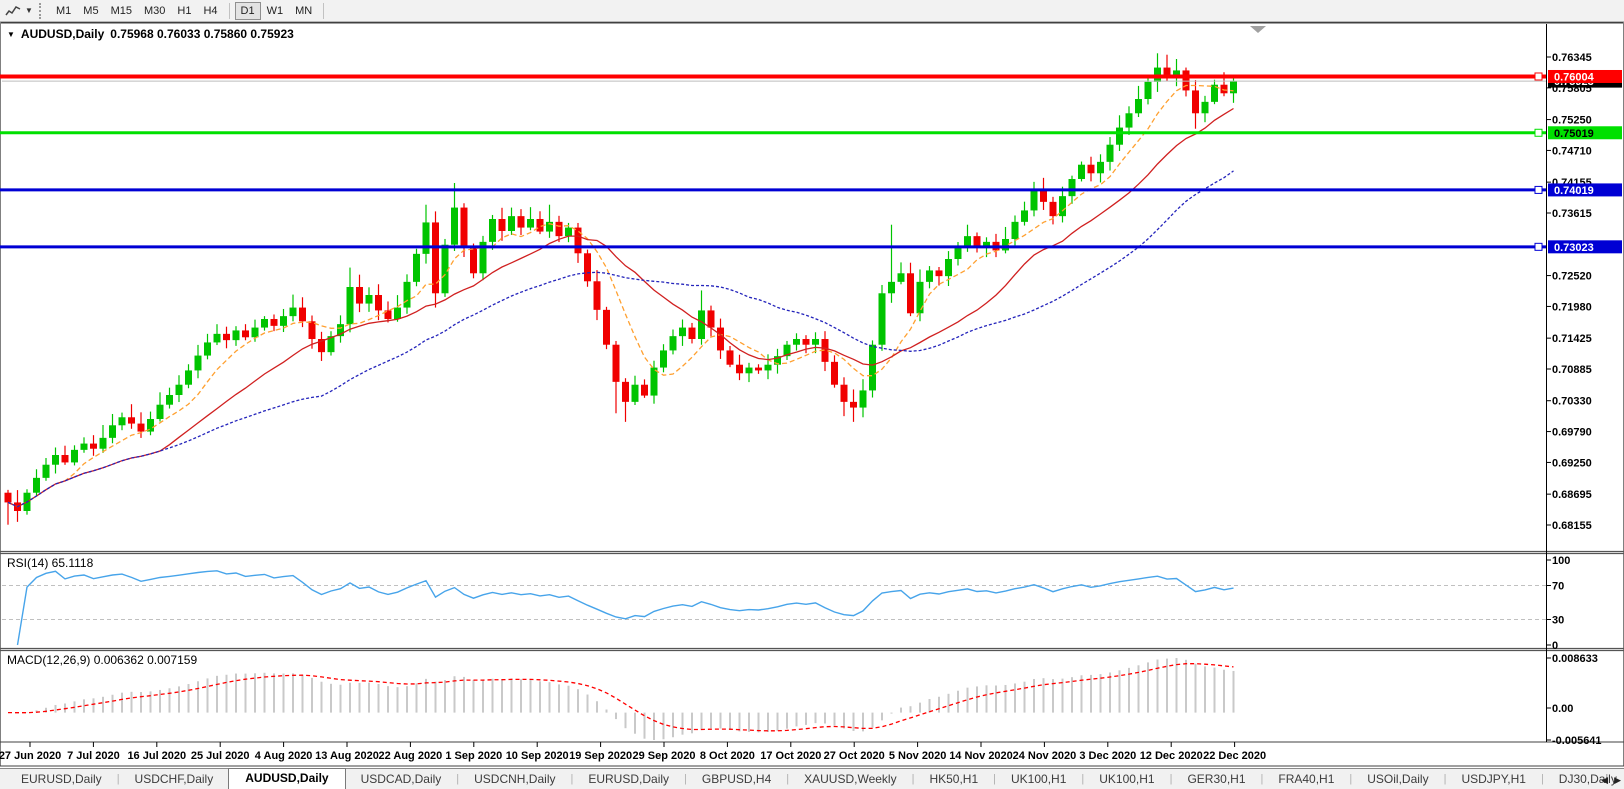 The width and height of the screenshot is (1624, 789). Describe the element at coordinates (29, 10) in the screenshot. I see `chart-type-dropdown-icon: ▼` at that location.